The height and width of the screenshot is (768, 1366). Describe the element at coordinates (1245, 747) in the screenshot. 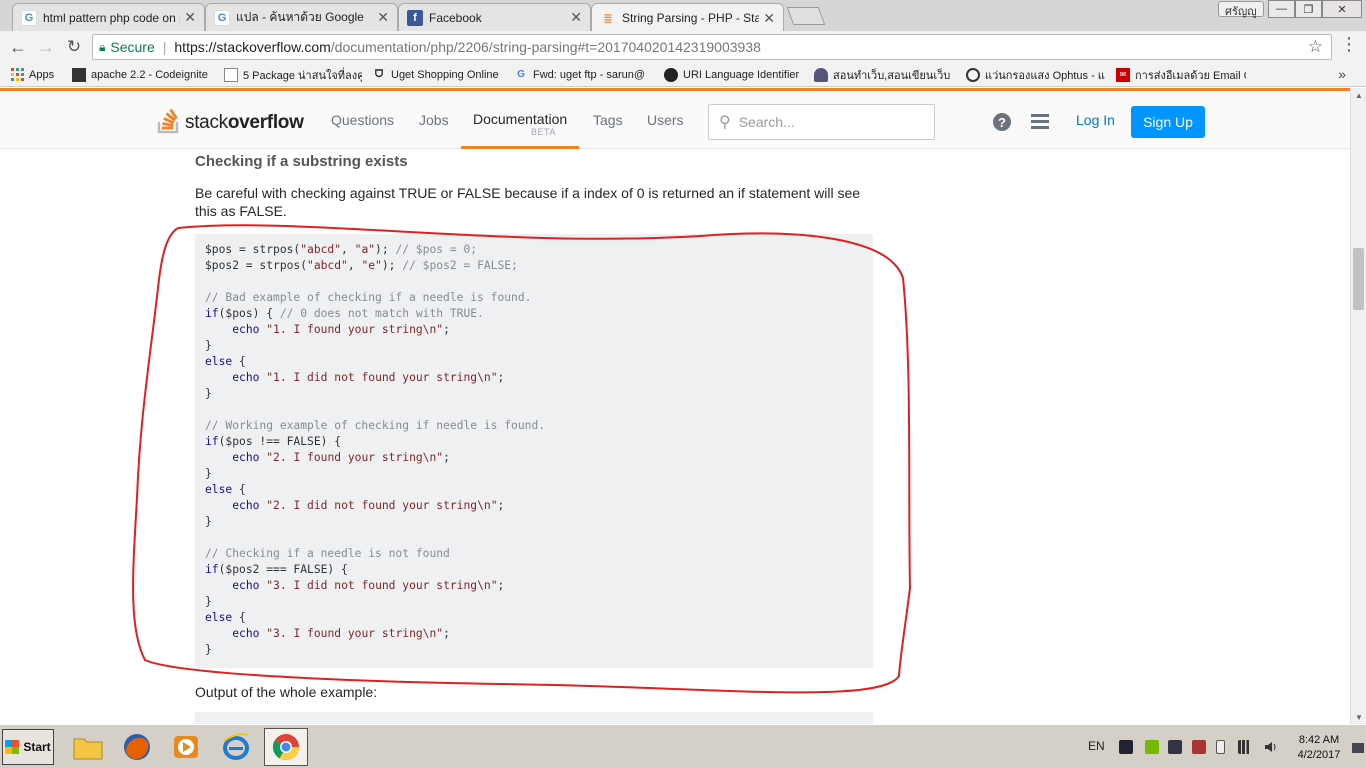

I see `signal-icon` at that location.